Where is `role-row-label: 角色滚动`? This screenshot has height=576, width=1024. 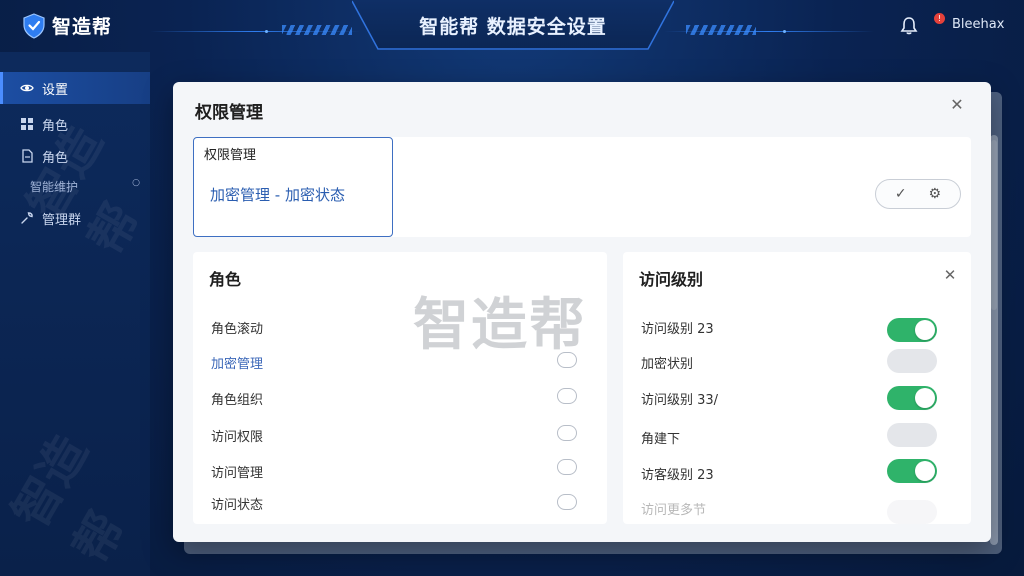 role-row-label: 角色滚动 is located at coordinates (237, 329).